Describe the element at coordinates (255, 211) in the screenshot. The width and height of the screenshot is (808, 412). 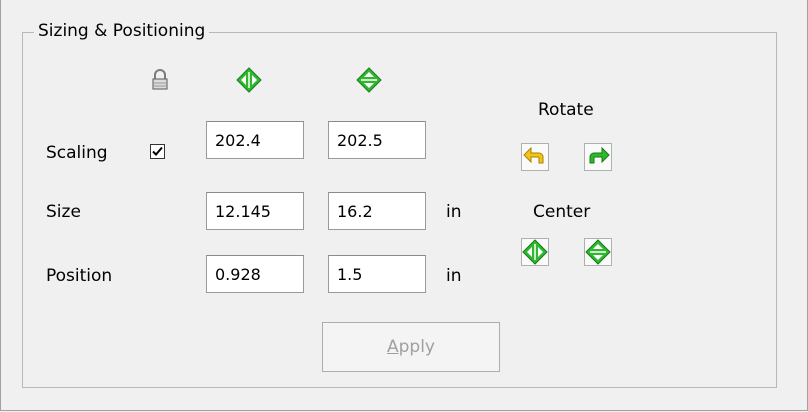
I see `size-x-input` at that location.